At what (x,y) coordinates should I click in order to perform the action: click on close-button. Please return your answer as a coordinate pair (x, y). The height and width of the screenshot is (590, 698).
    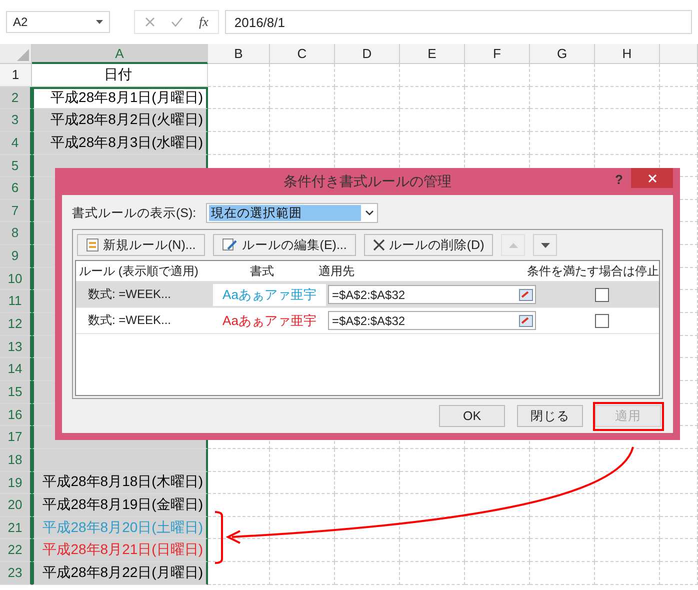
    Looking at the image, I should click on (652, 178).